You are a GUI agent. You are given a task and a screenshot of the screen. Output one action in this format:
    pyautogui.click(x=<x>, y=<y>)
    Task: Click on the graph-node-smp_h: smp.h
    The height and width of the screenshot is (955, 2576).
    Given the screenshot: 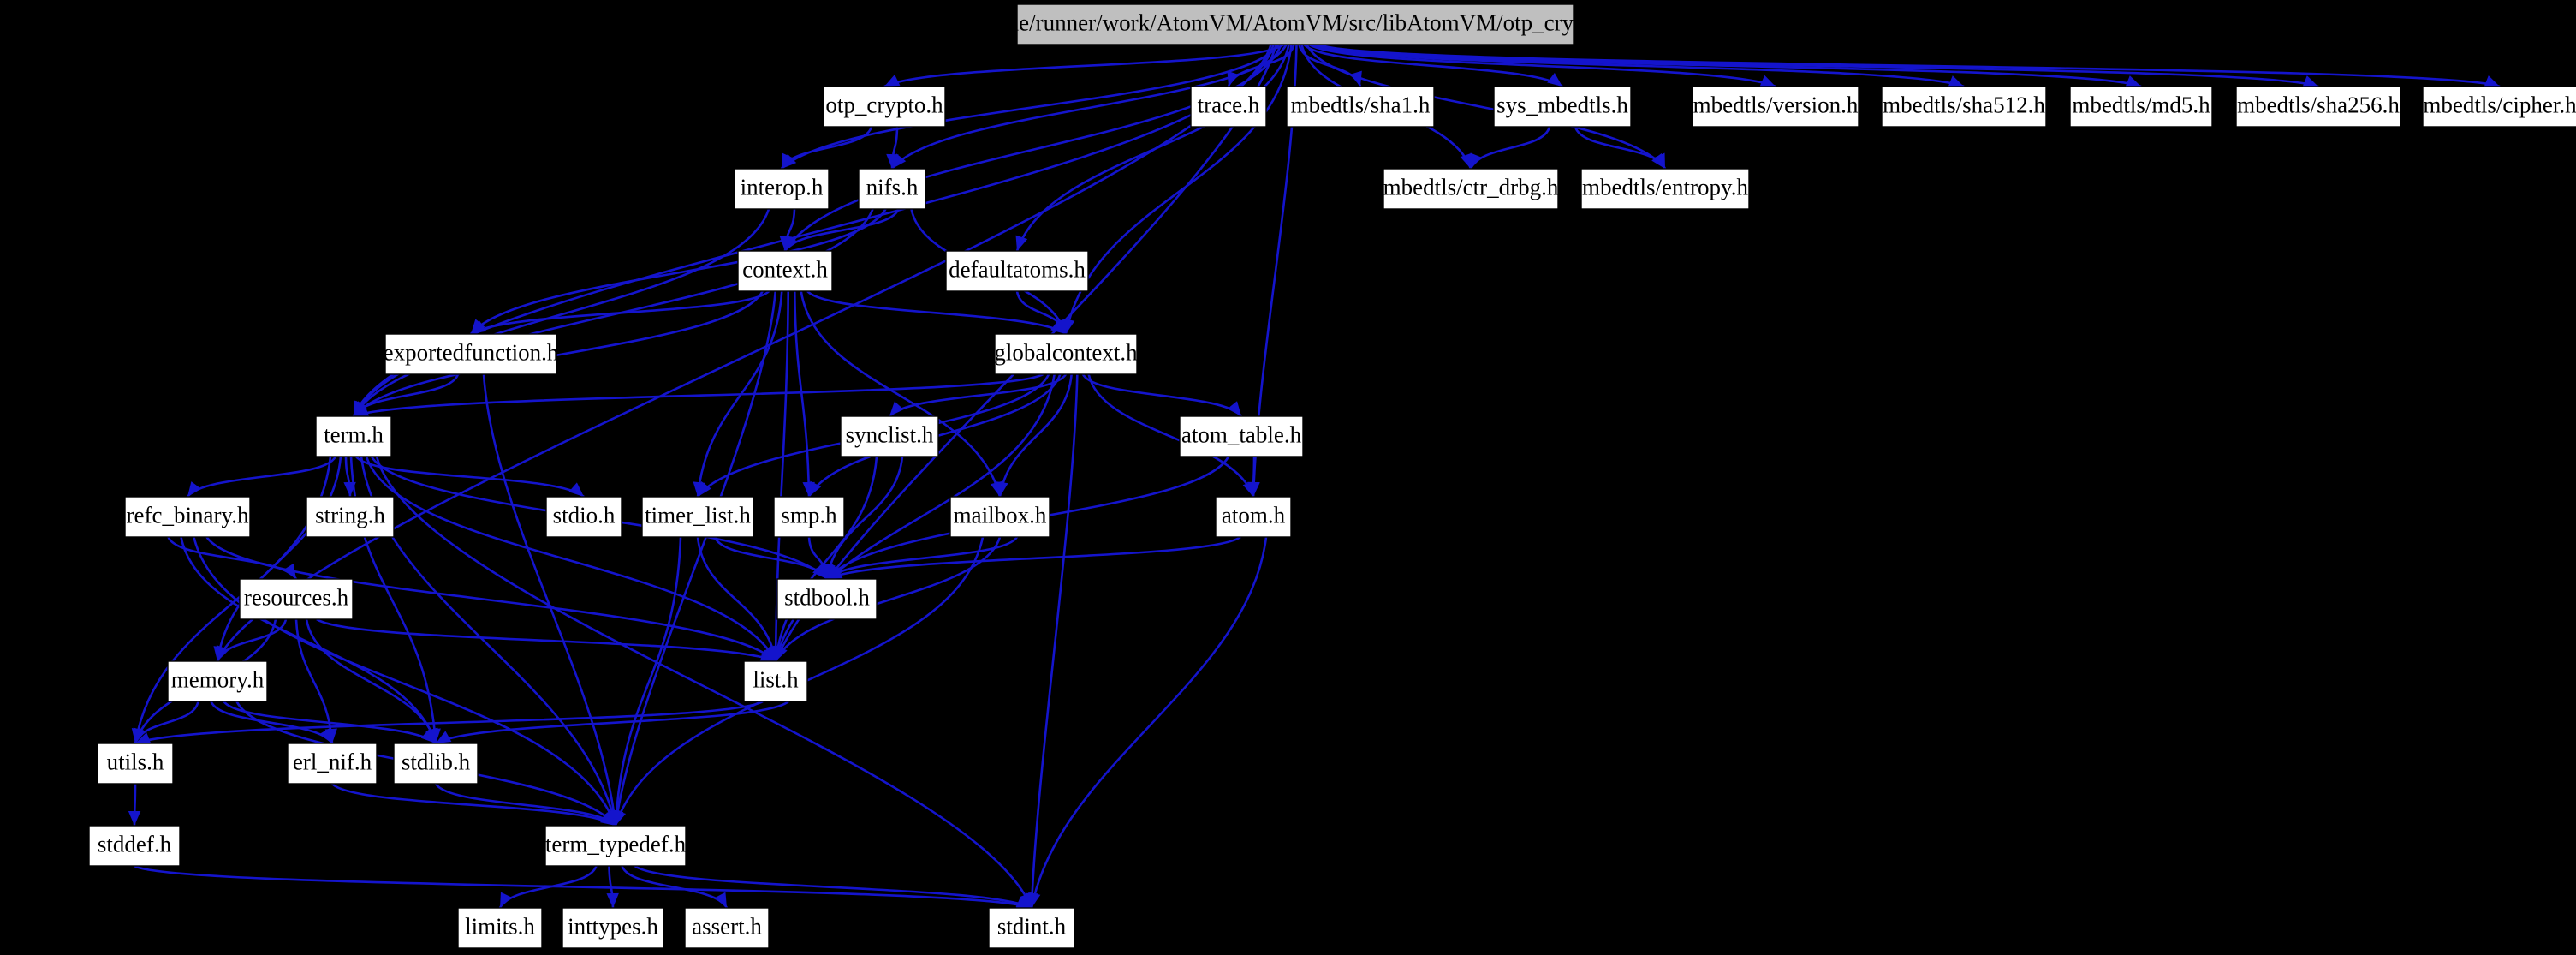 What is the action you would take?
    pyautogui.click(x=809, y=517)
    